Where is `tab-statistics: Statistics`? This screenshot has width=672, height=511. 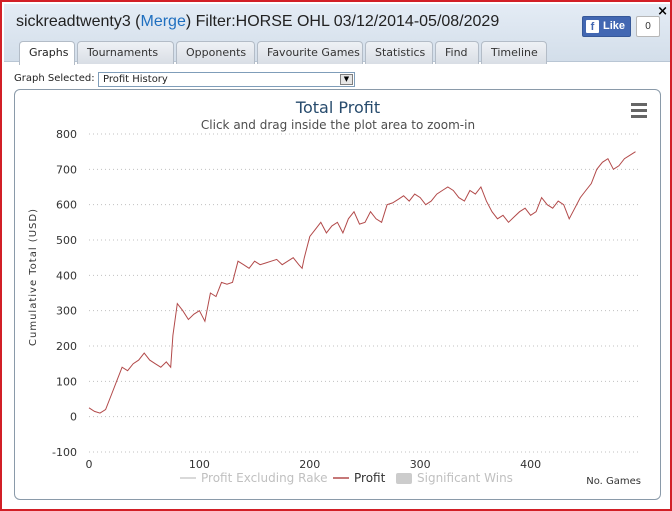
tab-statistics: Statistics is located at coordinates (399, 52).